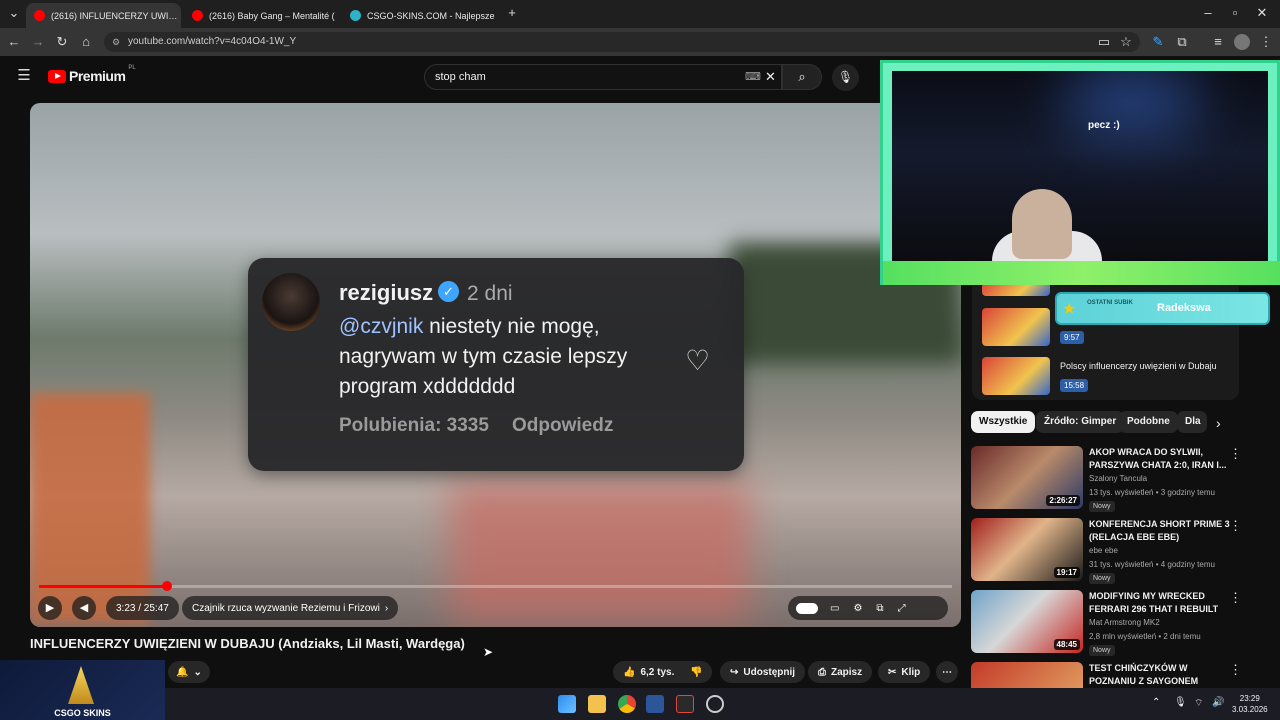 The width and height of the screenshot is (1280, 720). What do you see at coordinates (763, 672) in the screenshot?
I see `share-button: ↪ Udostępnij` at bounding box center [763, 672].